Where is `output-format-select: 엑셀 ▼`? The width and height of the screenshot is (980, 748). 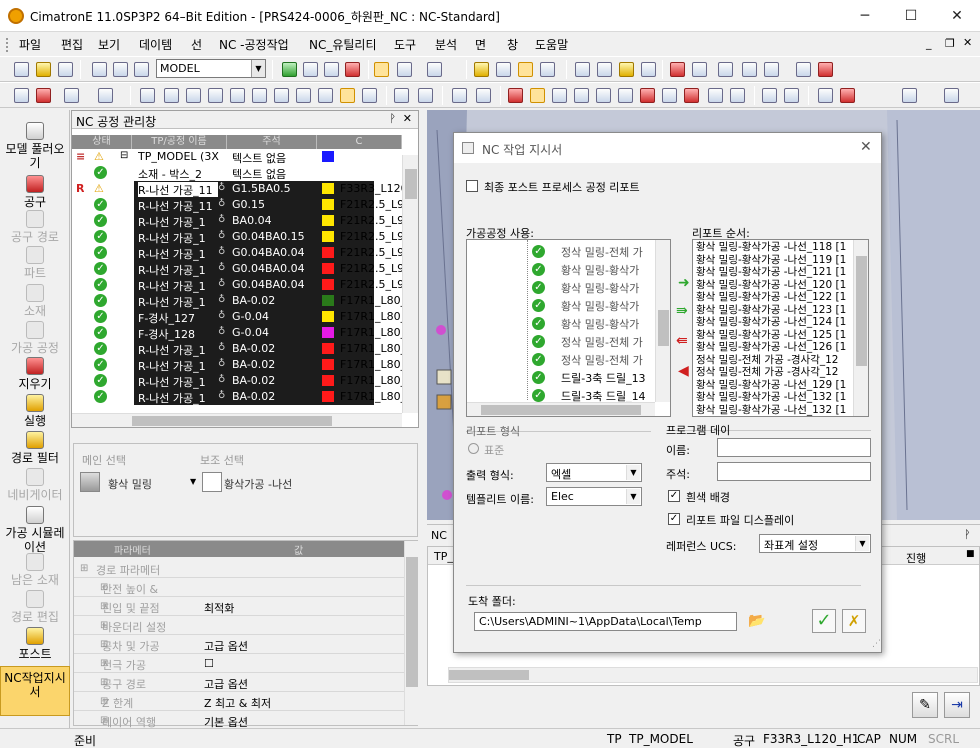
output-format-select: 엑셀 ▼ is located at coordinates (594, 472).